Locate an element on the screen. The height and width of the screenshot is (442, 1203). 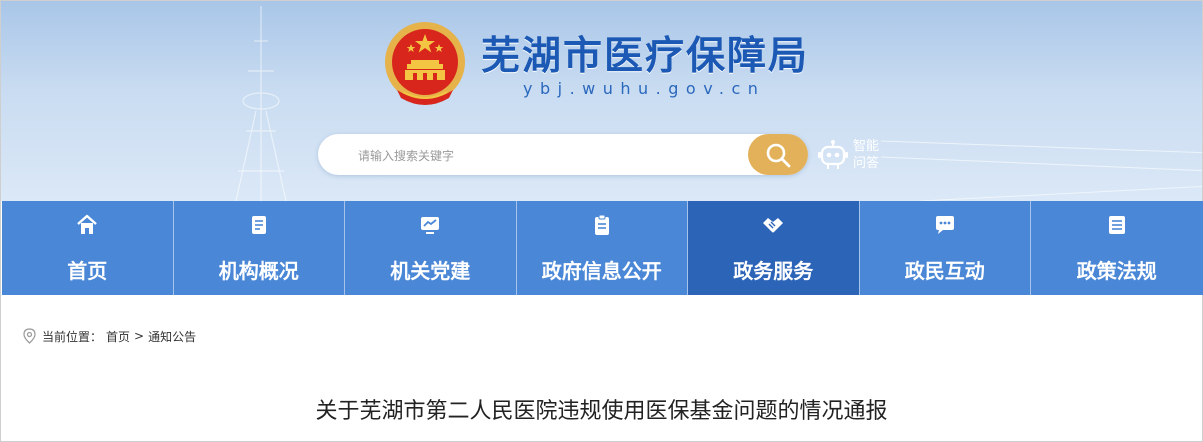
nav-item-label: 政策法规 is located at coordinates (1116, 271).